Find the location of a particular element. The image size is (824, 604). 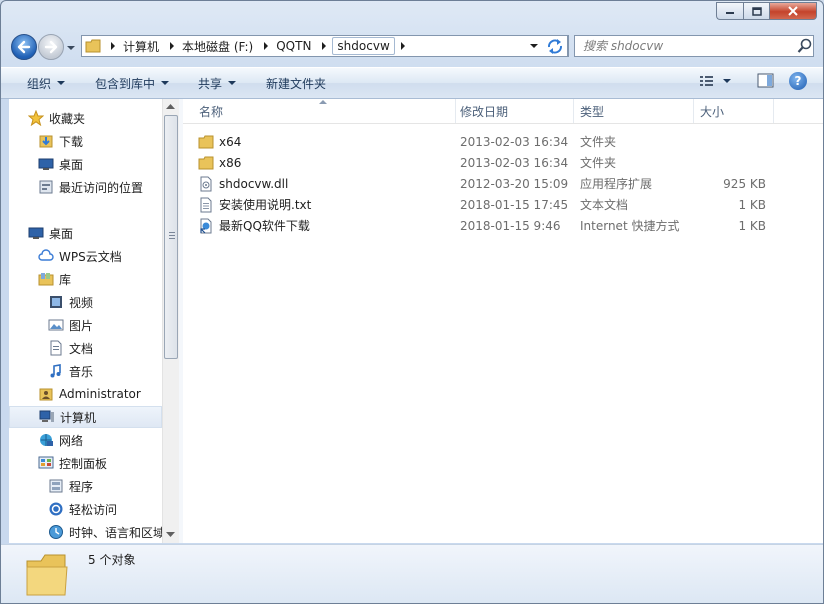

sidebar-item-computer: 计算机 is located at coordinates (85, 417).